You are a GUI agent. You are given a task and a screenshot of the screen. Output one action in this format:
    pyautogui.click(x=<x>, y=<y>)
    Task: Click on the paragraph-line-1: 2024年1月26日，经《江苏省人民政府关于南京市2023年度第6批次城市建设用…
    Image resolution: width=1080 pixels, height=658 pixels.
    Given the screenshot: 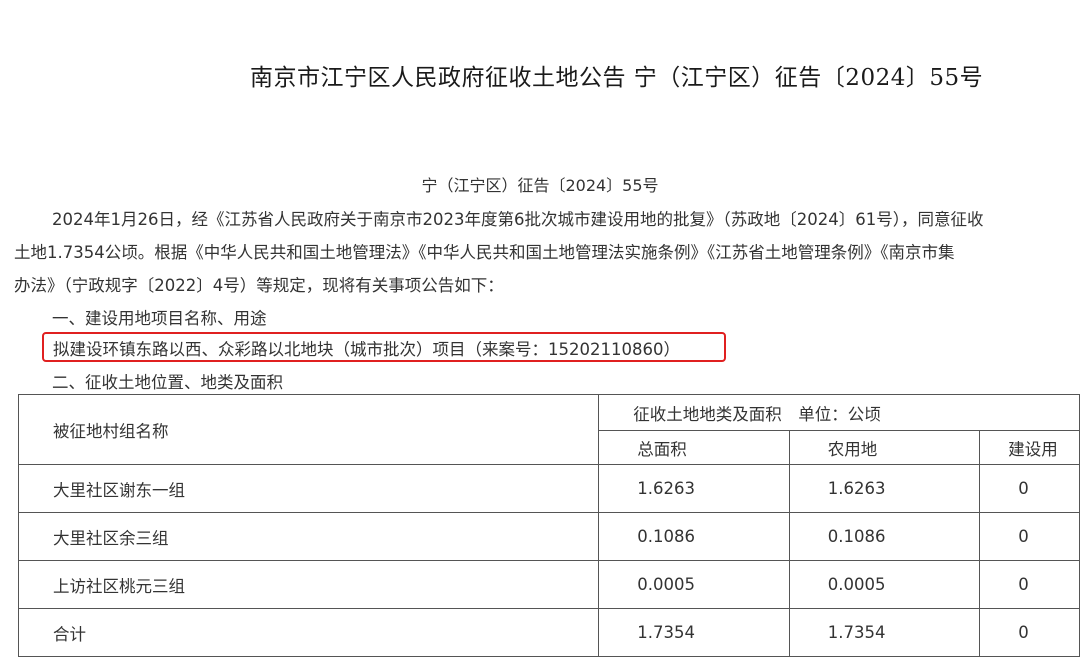 What is the action you would take?
    pyautogui.click(x=518, y=219)
    